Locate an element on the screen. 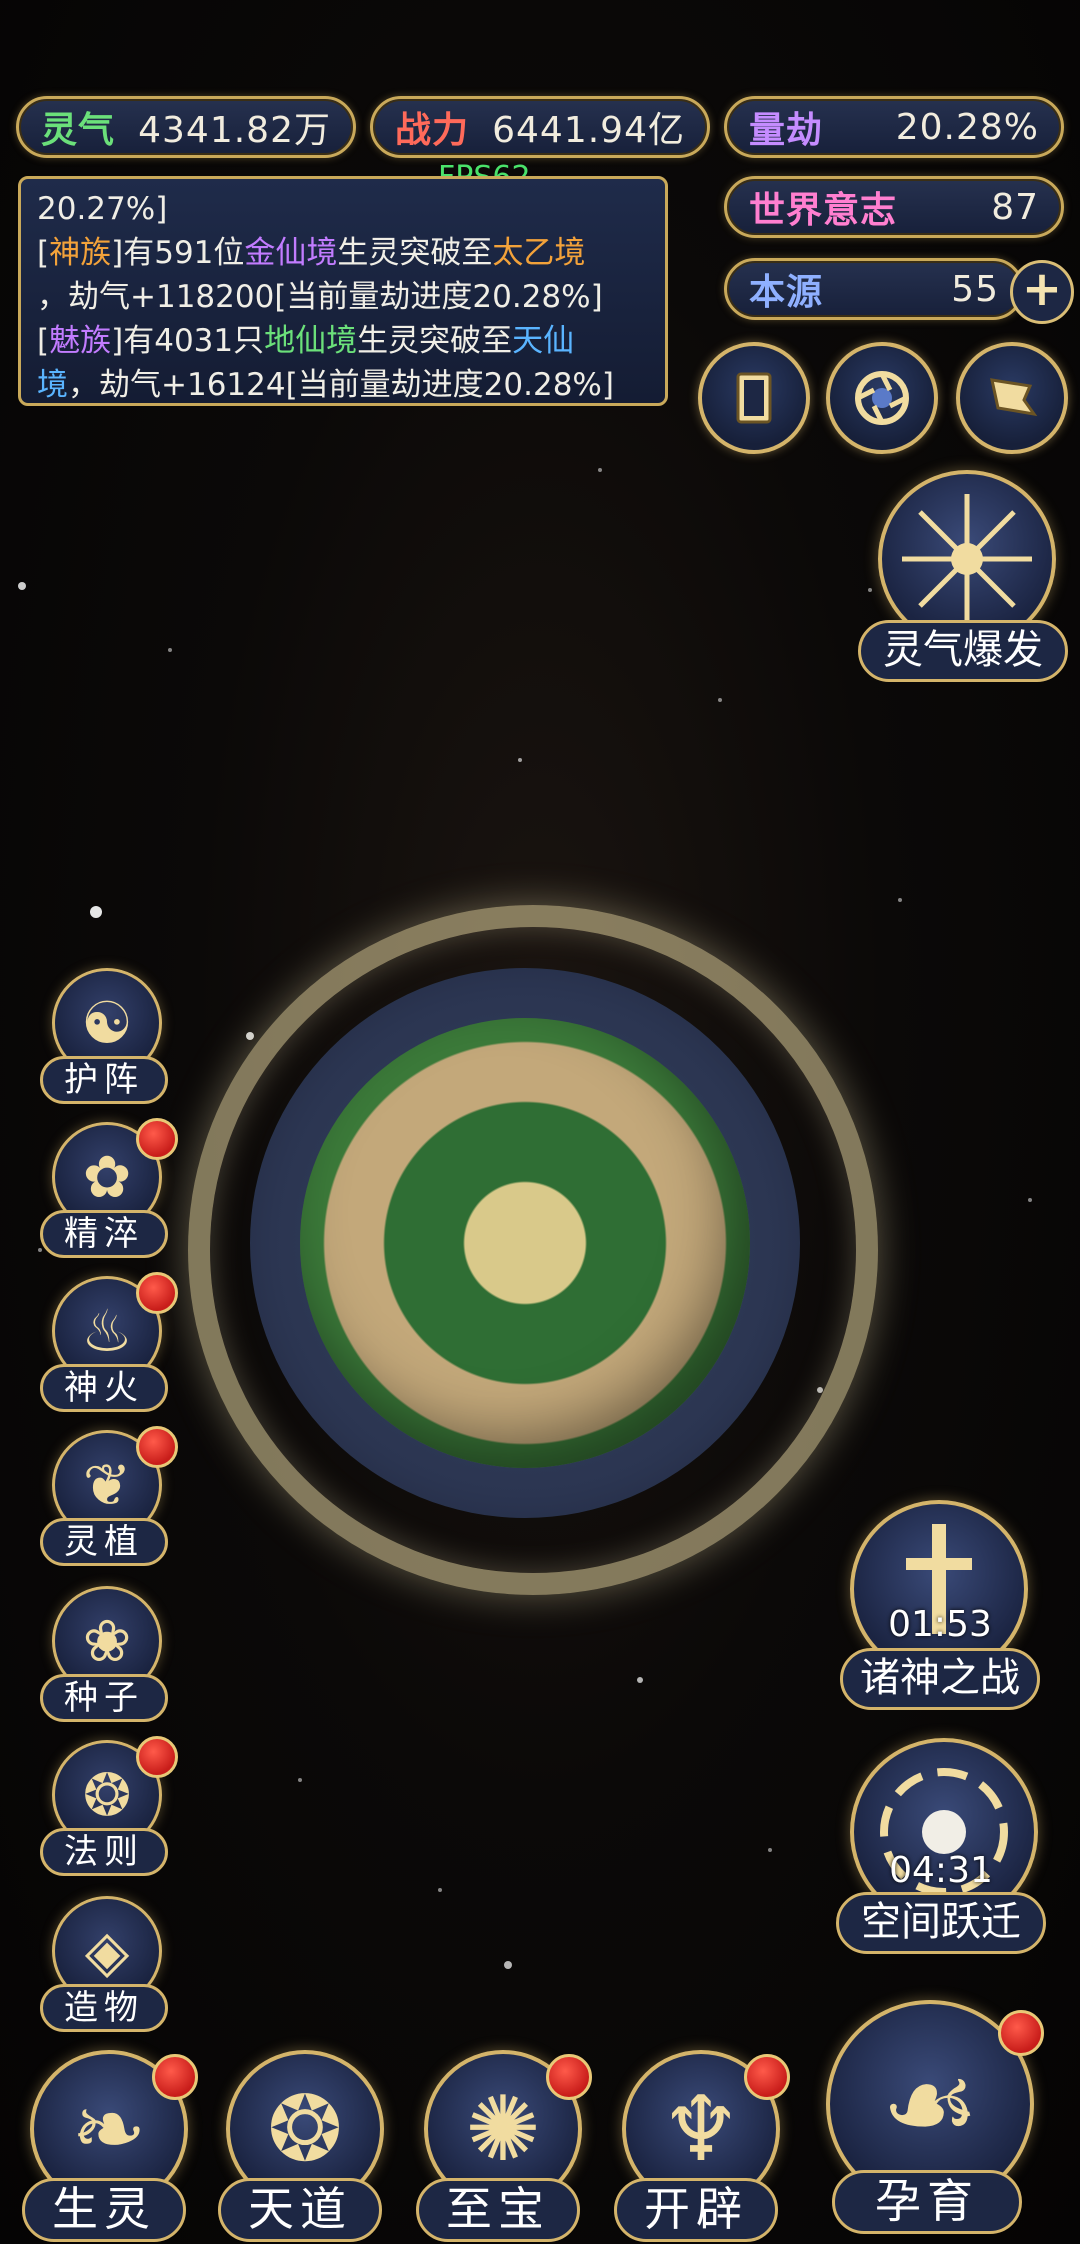  lingqi-resource-bar: 灵气 4341.82万 is located at coordinates (186, 127).